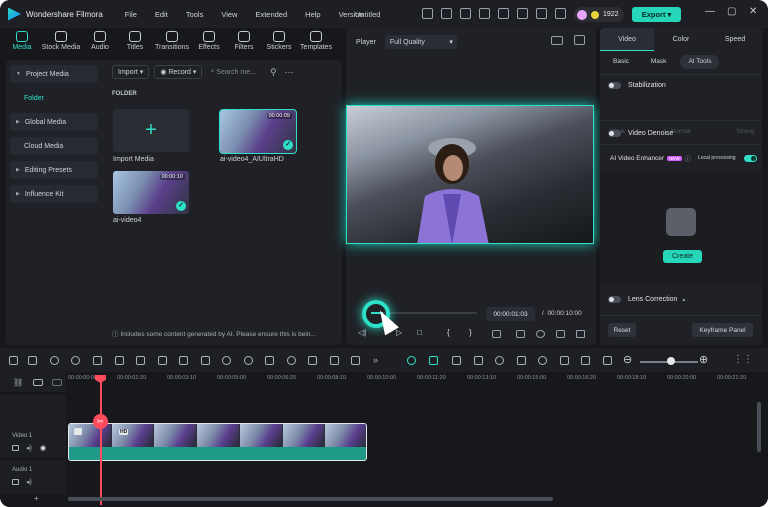  I want to click on audio-adjust-icon, so click(269, 360).